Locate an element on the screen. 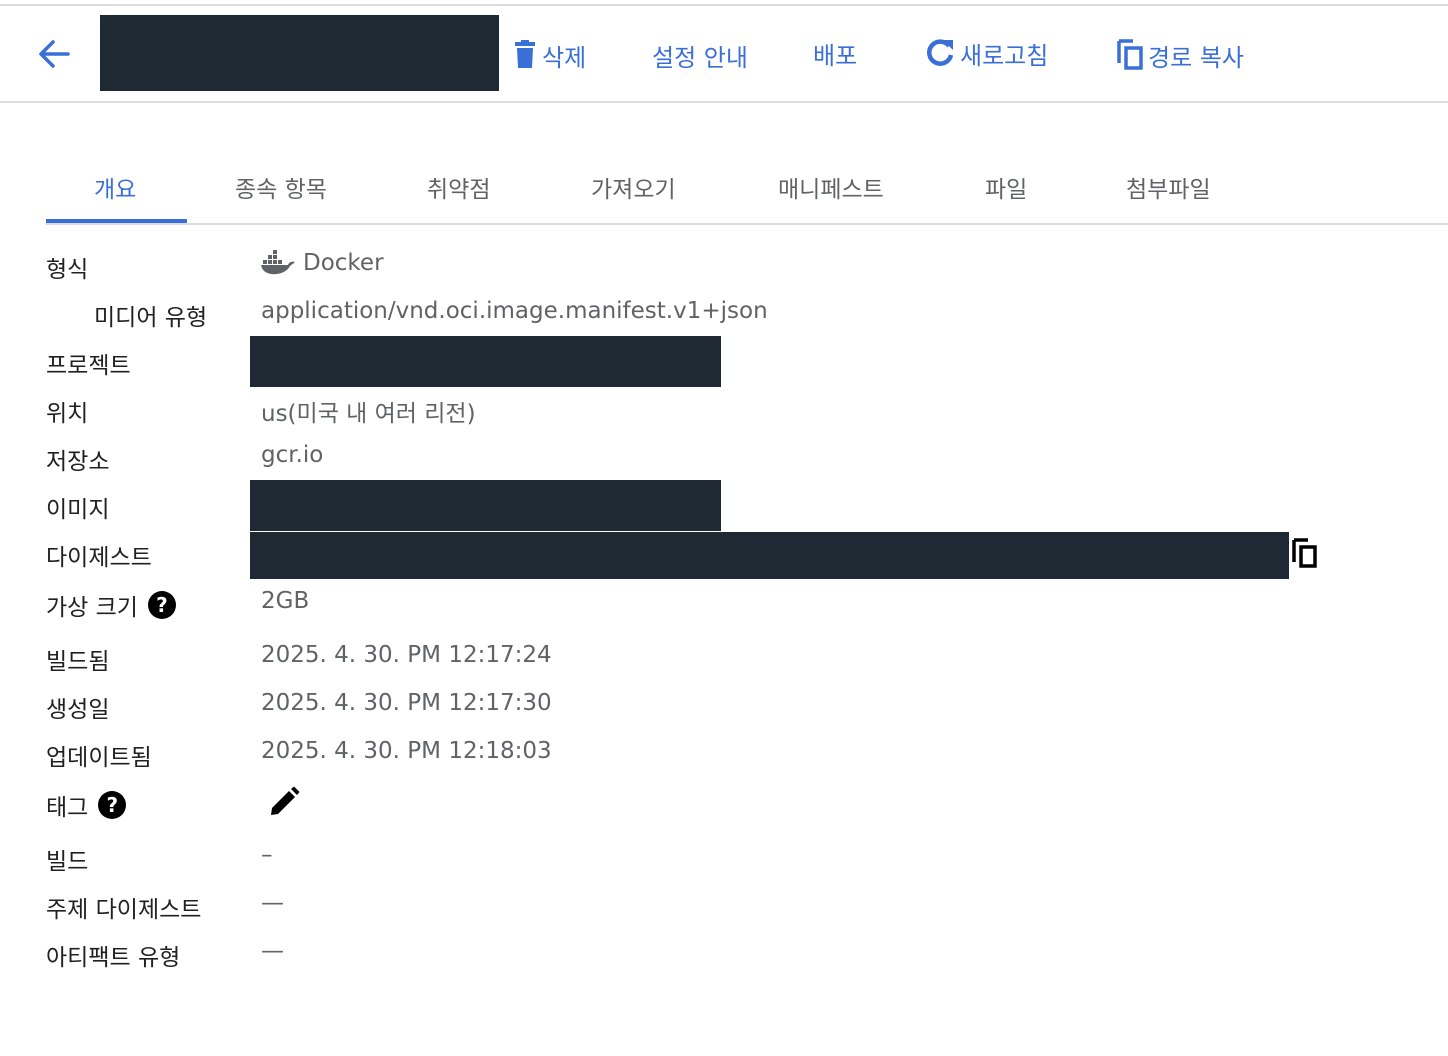 The height and width of the screenshot is (1056, 1448). built-value: 2025. 4. 30. PM 12:17:24 is located at coordinates (406, 655).